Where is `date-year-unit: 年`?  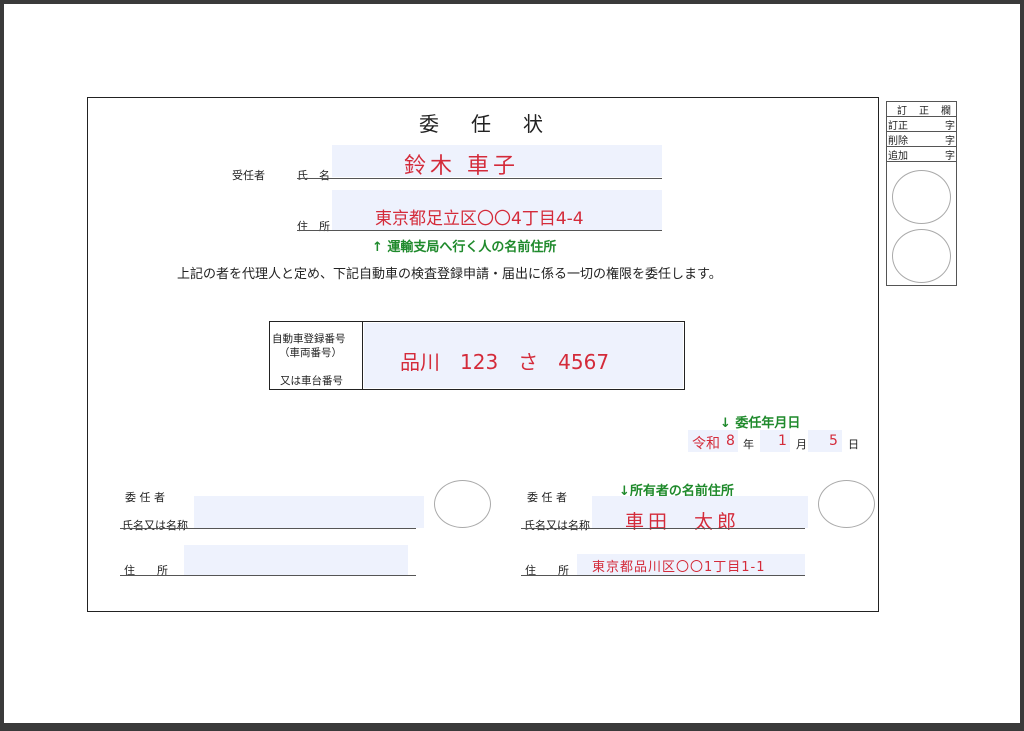
date-year-unit: 年 is located at coordinates (748, 444).